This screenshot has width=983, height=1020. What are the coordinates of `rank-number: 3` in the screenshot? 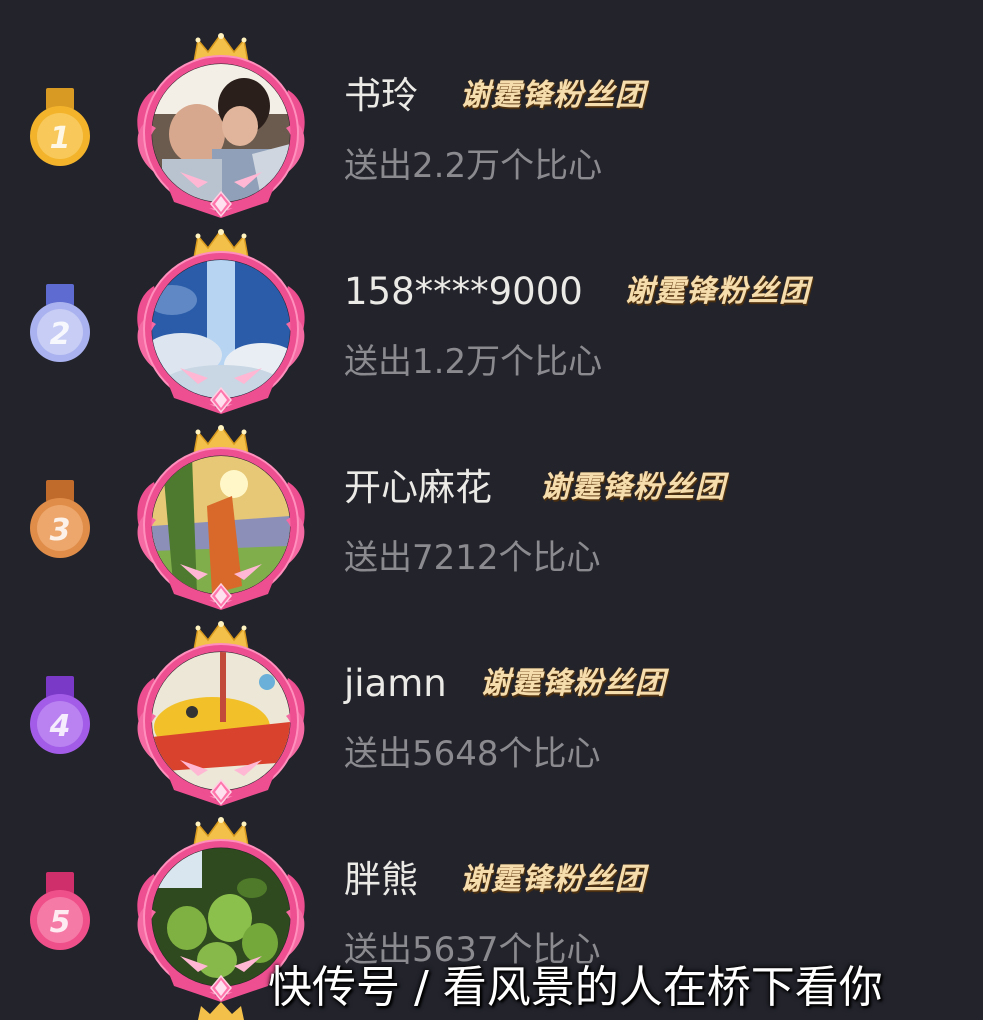 It's located at (60, 530).